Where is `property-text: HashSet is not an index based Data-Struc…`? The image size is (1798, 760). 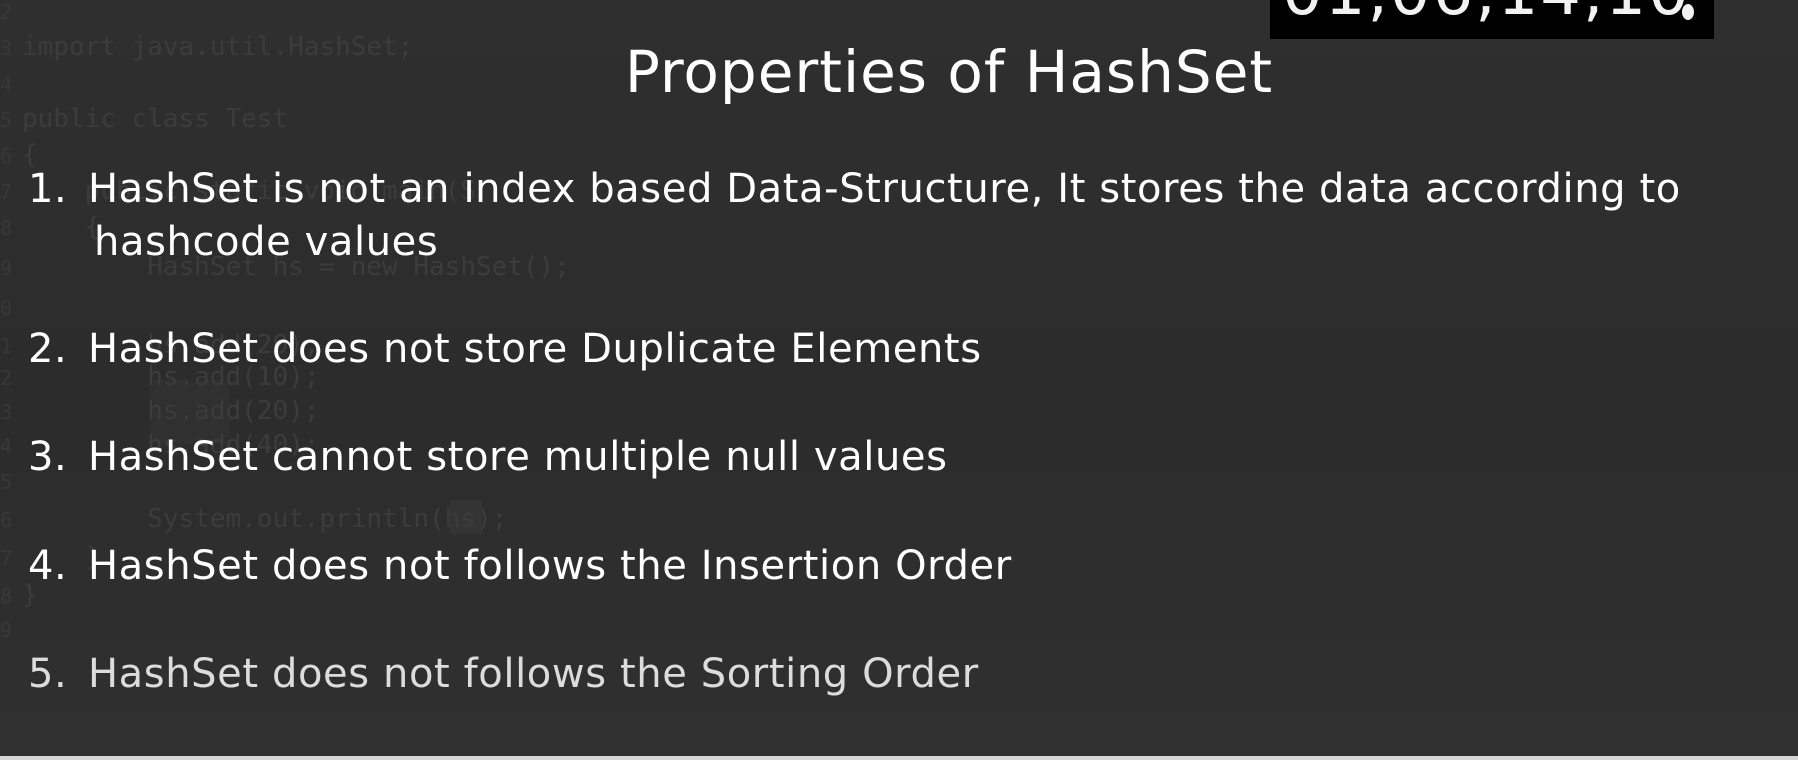
property-text: HashSet is not an index based Data-Struc… is located at coordinates (884, 189).